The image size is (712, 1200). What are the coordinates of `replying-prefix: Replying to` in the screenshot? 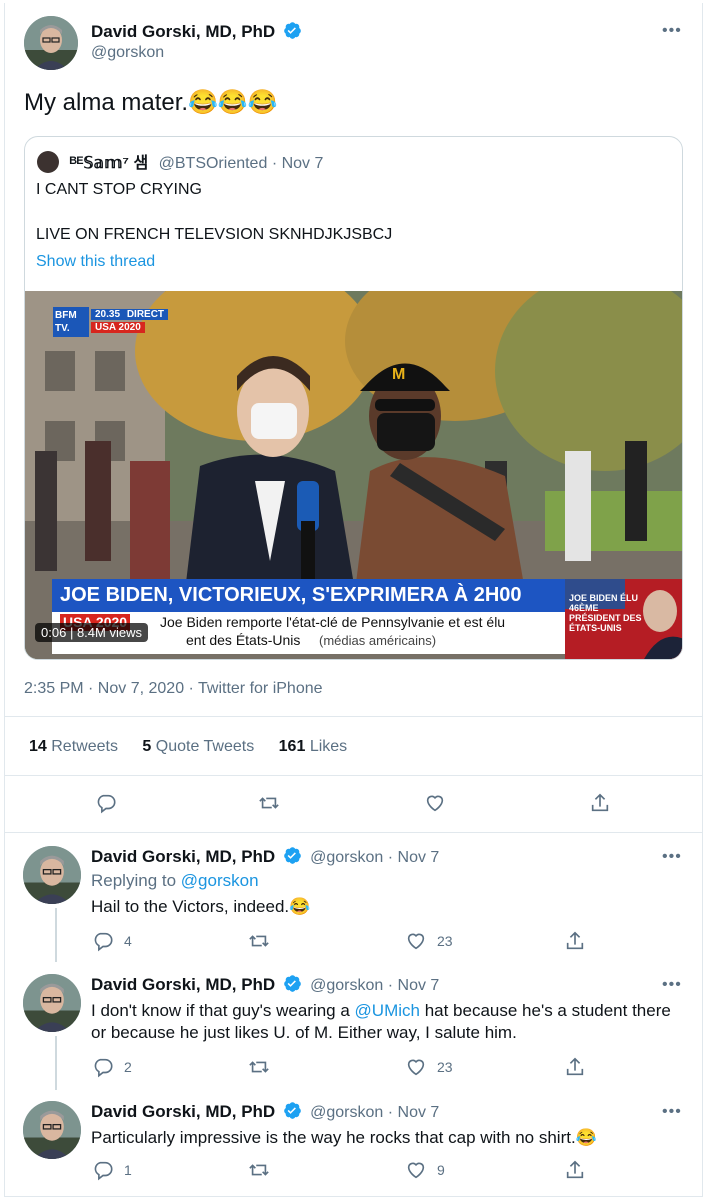 It's located at (134, 880).